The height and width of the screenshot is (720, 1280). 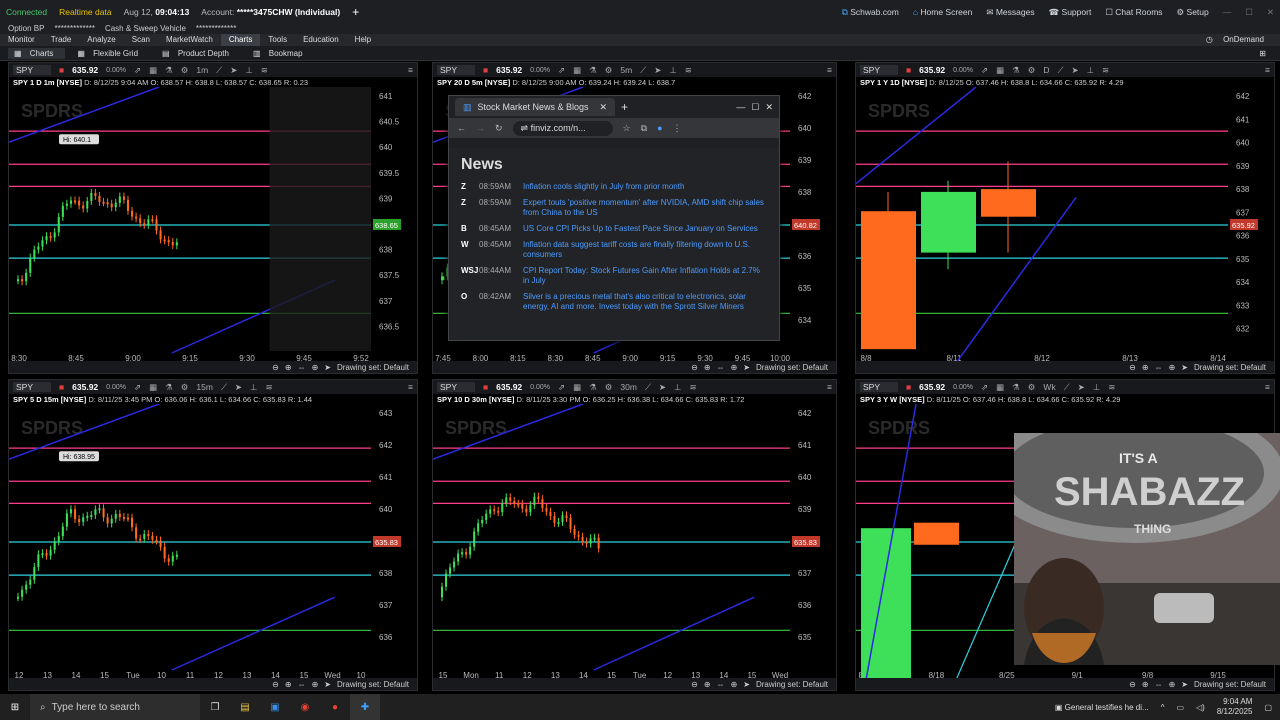 What do you see at coordinates (245, 707) in the screenshot?
I see `file-explorer-icon: ▤` at bounding box center [245, 707].